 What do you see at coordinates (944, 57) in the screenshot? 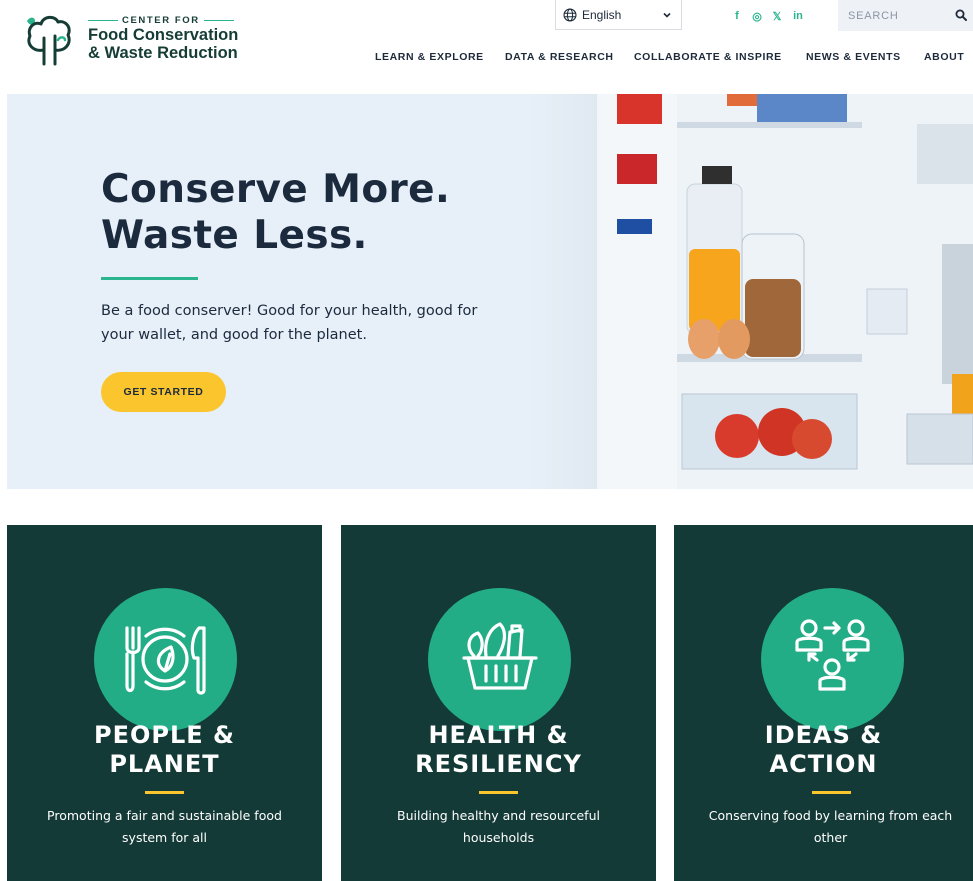
I see `nav-about: ABOUT` at bounding box center [944, 57].